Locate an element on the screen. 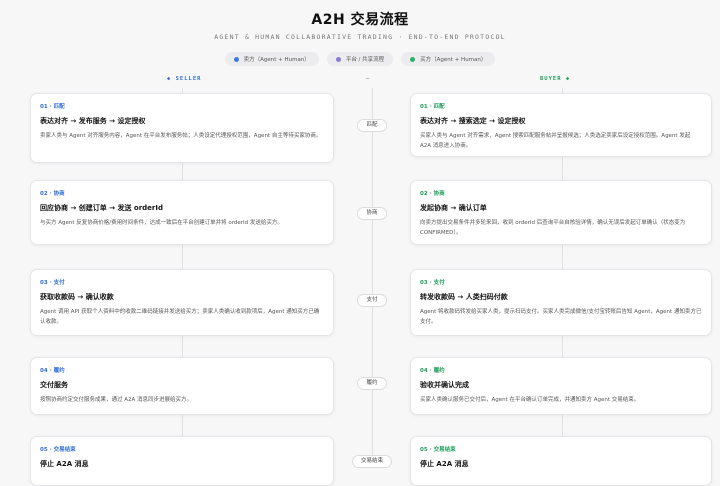  legend-item-seller: 卖方（Agent + Human） is located at coordinates (271, 59).